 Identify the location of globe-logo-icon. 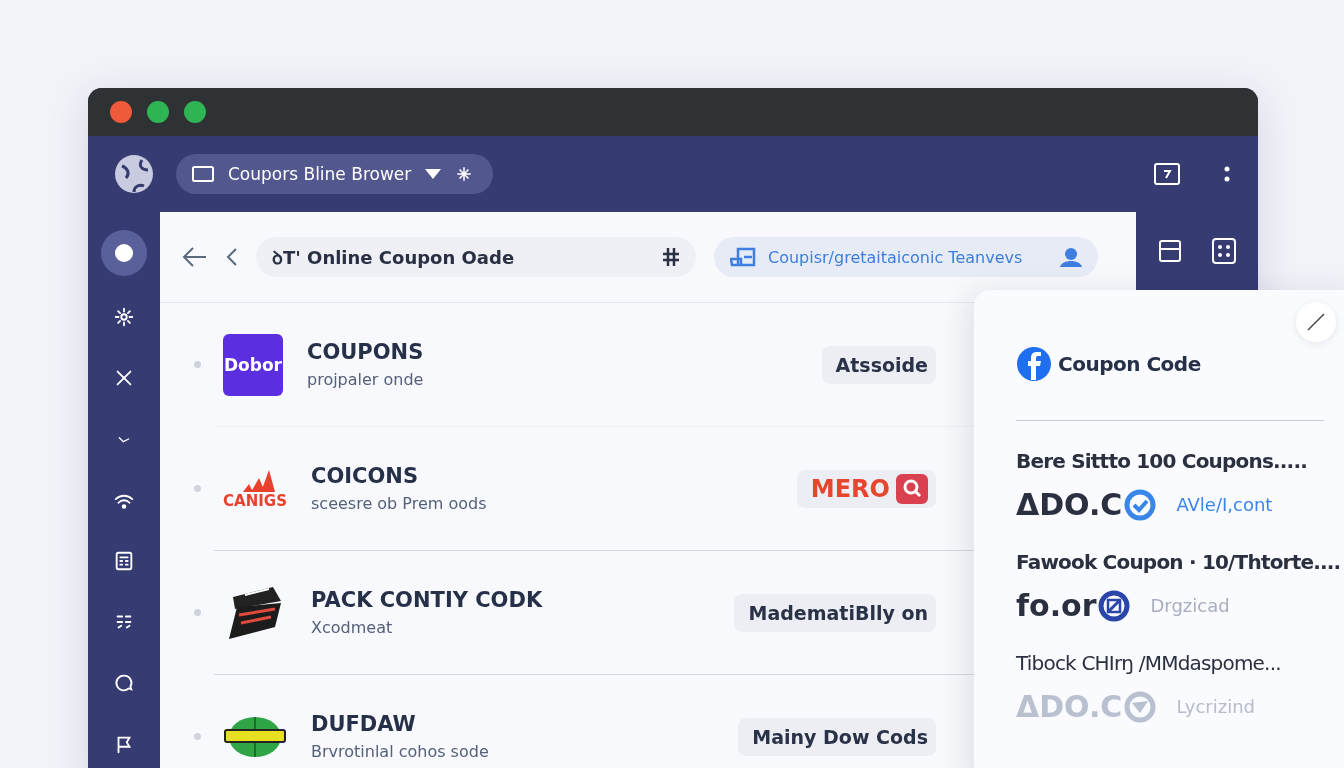
(134, 174).